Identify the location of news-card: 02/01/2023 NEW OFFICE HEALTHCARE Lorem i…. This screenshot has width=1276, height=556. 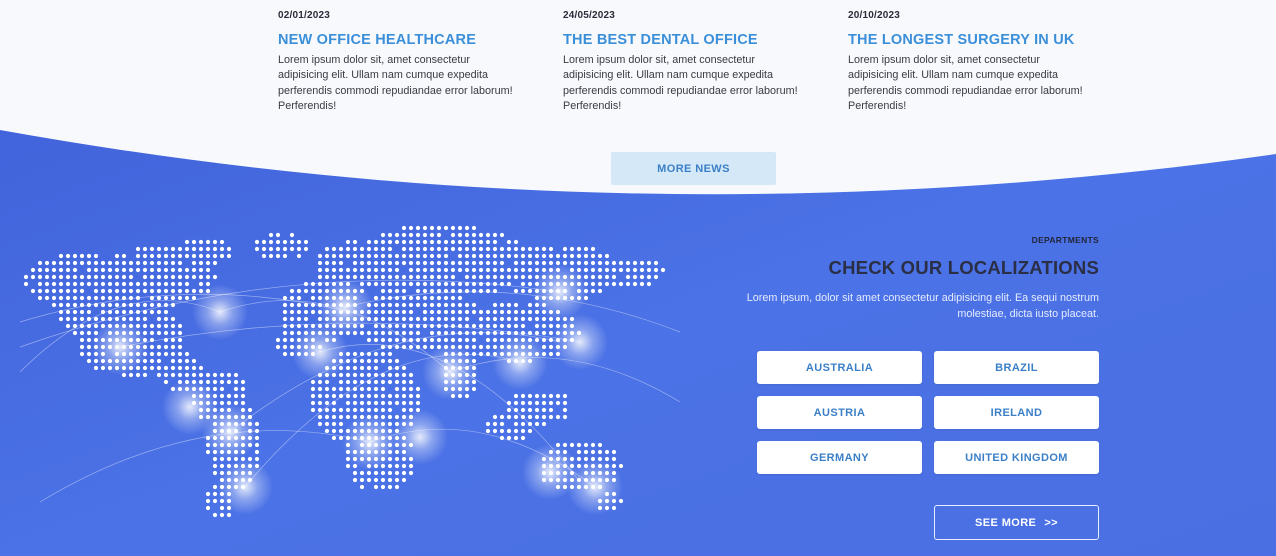
(398, 62).